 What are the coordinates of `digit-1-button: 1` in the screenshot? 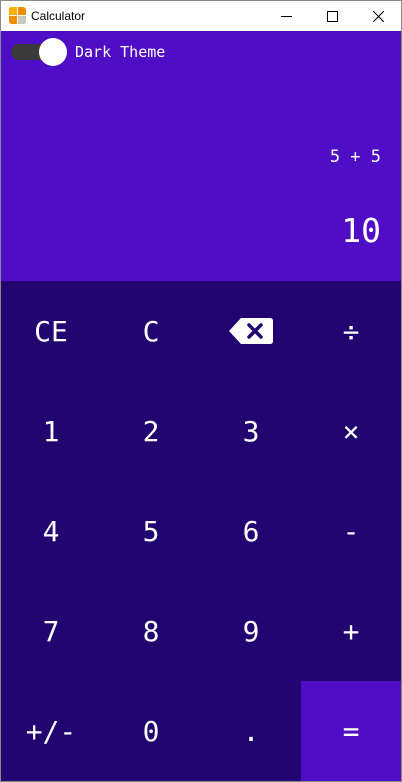 It's located at (51, 431).